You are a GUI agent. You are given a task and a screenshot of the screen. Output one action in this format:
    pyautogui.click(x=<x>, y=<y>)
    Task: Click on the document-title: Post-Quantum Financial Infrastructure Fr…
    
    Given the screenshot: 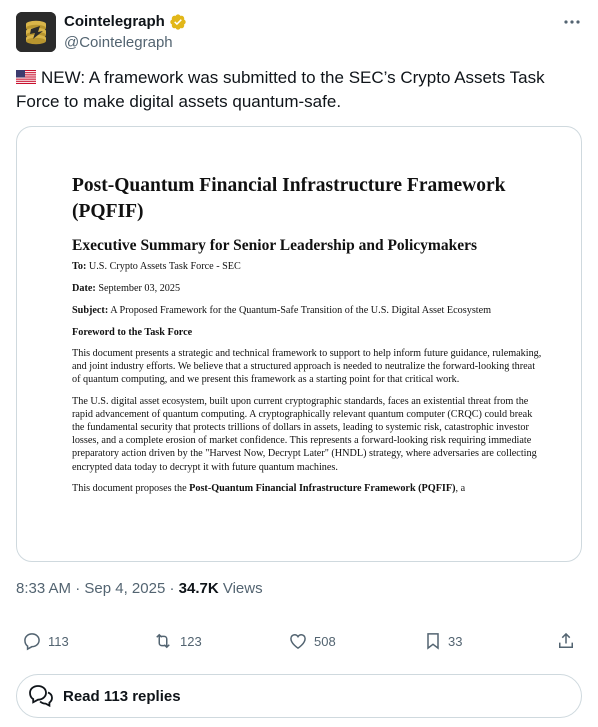 What is the action you would take?
    pyautogui.click(x=289, y=198)
    